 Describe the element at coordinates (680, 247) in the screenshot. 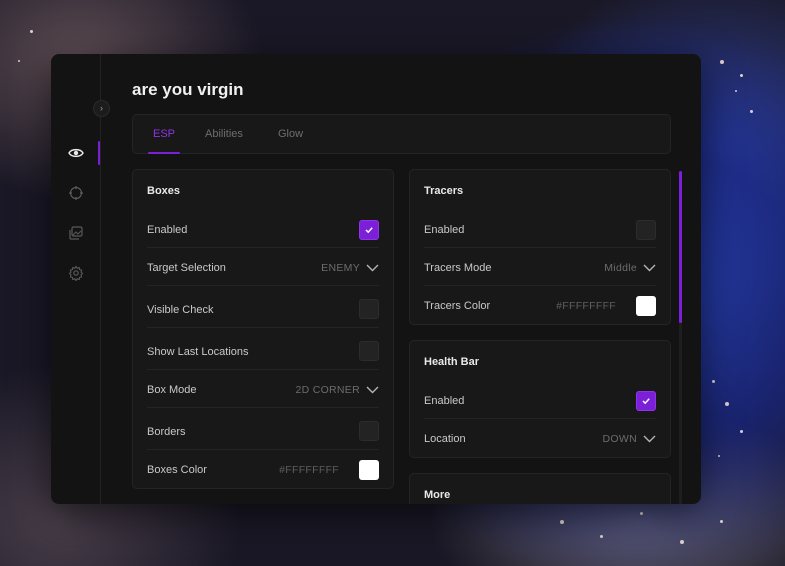

I see `scrollbar-thumb` at that location.